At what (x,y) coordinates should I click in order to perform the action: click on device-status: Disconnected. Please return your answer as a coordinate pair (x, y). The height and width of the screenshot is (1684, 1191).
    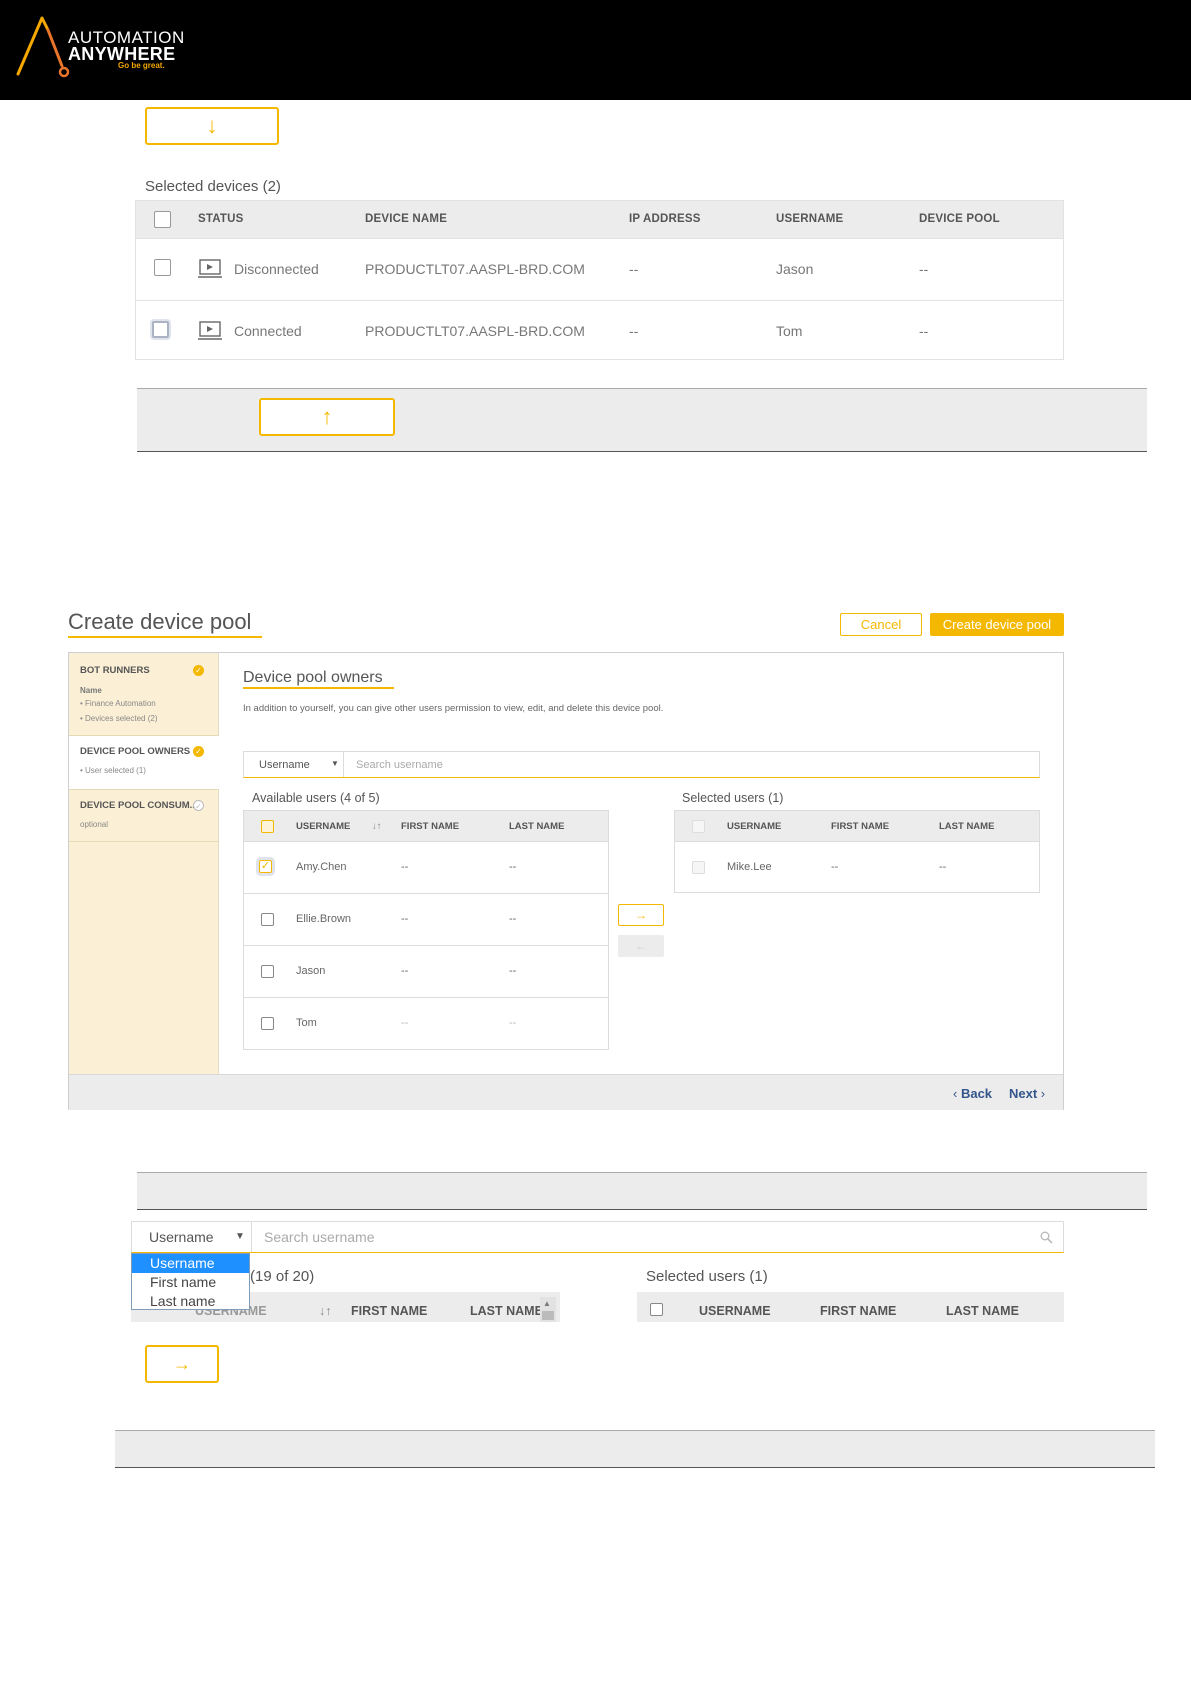
    Looking at the image, I should click on (276, 269).